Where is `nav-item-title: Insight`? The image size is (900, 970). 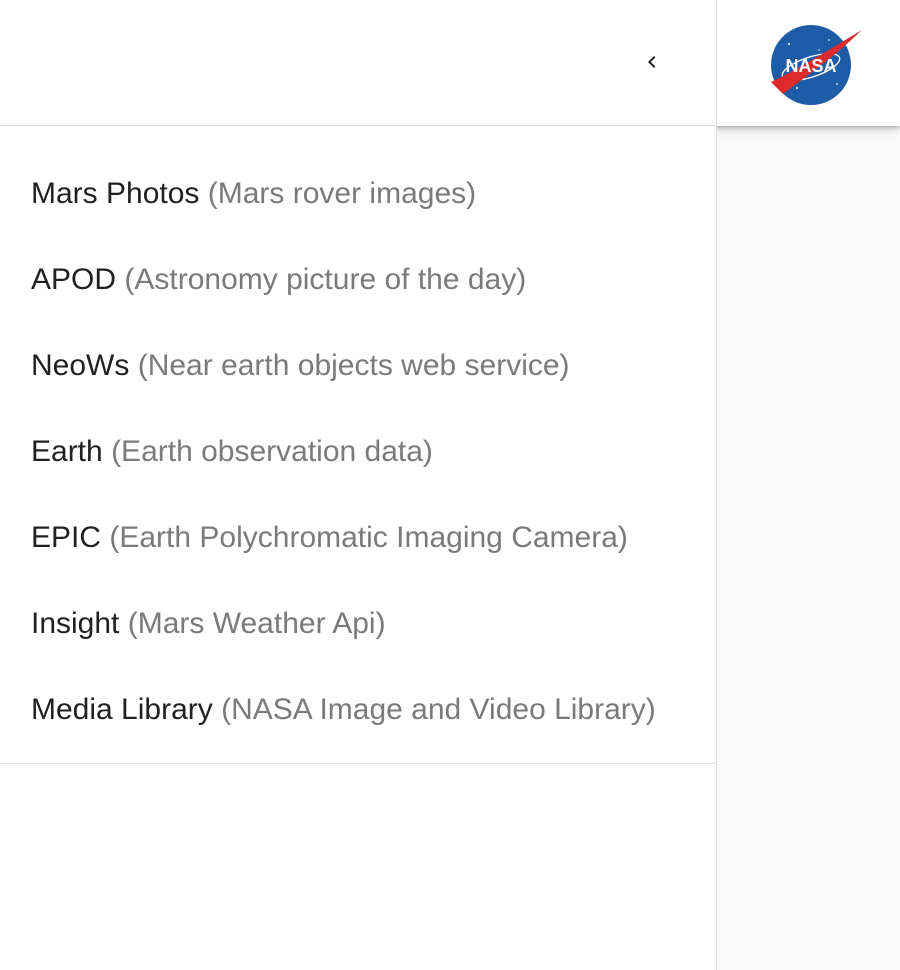 nav-item-title: Insight is located at coordinates (75, 623).